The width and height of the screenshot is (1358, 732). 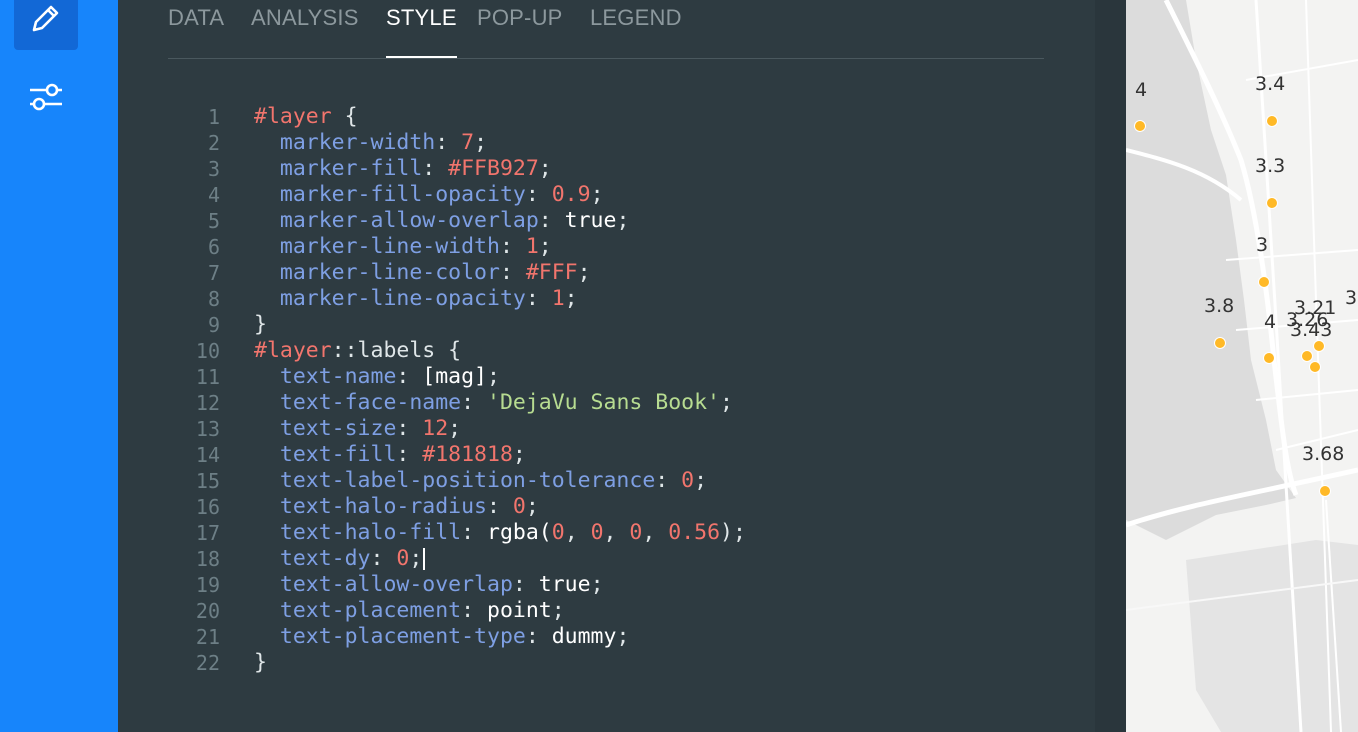 I want to click on code-text: text-name: [mag];, so click(x=377, y=377).